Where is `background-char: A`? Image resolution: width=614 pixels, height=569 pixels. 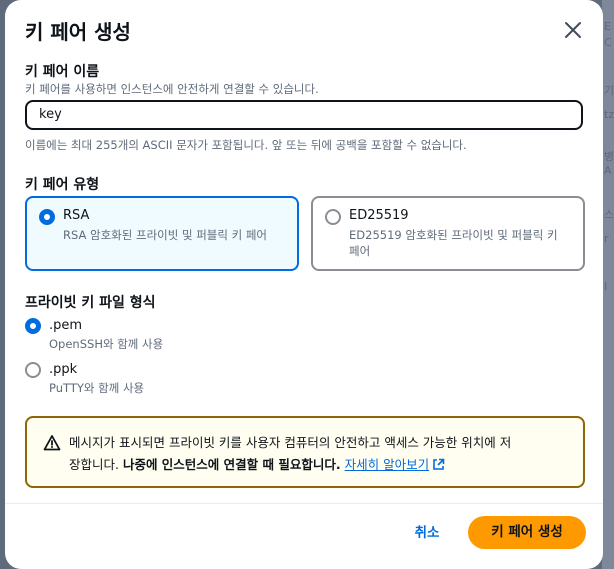 background-char: A is located at coordinates (608, 170).